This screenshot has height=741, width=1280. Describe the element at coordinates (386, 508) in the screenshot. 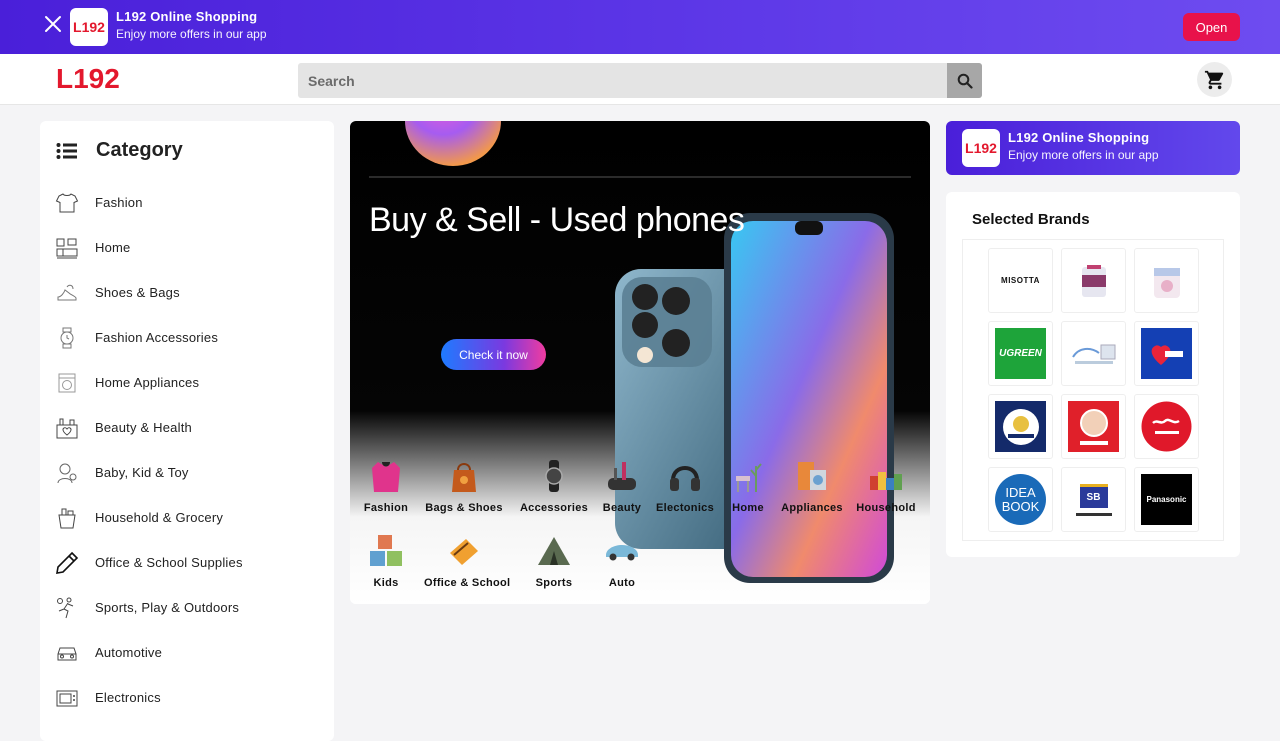

I see `quick-link-label: Fashion` at that location.